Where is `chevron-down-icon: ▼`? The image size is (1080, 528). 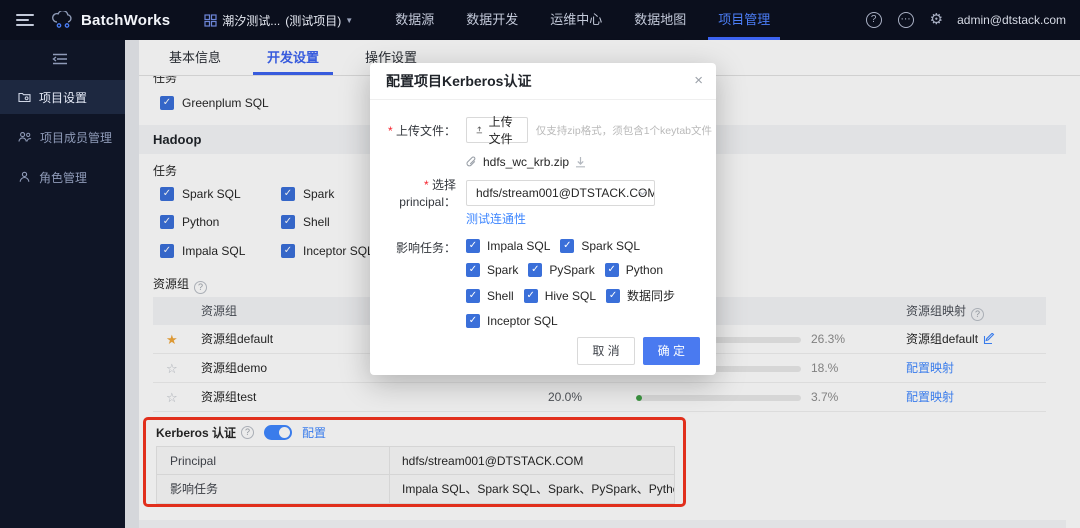 chevron-down-icon: ▼ is located at coordinates (349, 20).